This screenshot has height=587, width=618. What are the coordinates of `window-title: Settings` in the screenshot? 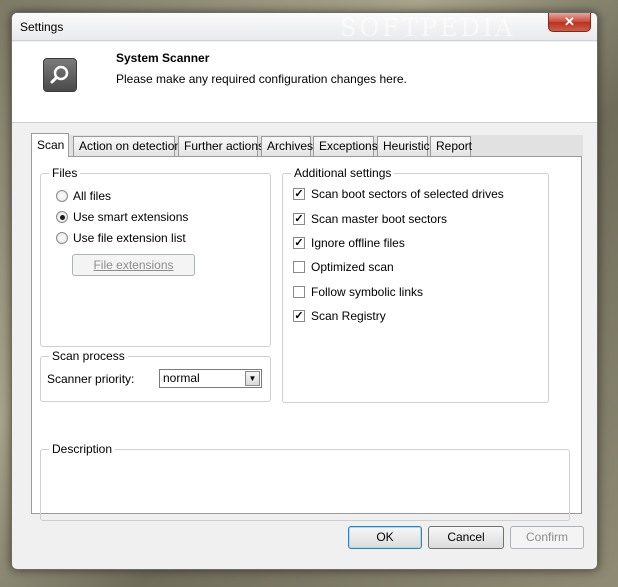 It's located at (42, 27).